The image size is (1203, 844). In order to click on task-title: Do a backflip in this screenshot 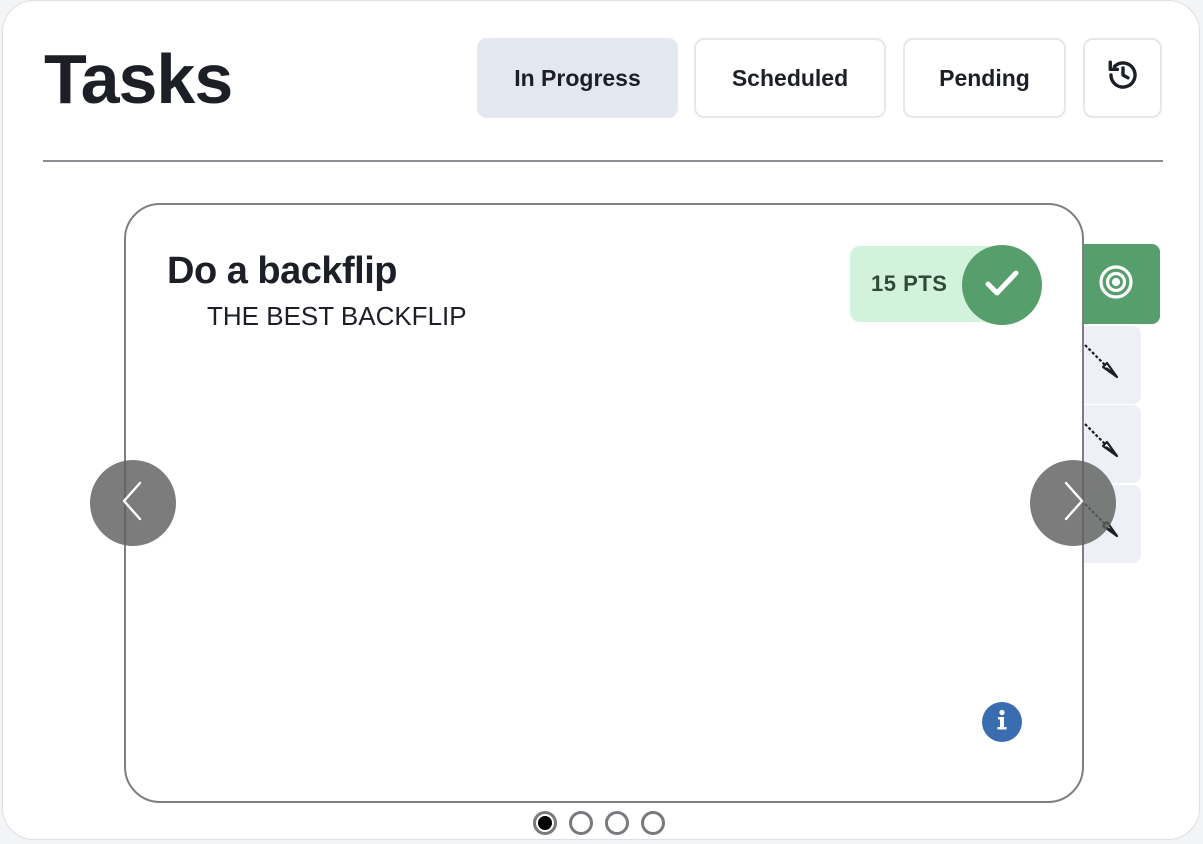, I will do `click(282, 271)`.